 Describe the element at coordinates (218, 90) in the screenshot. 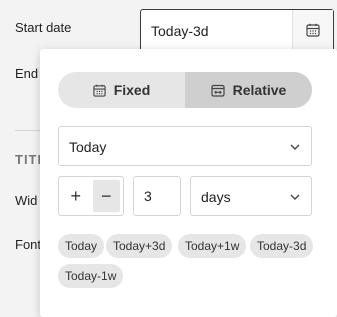

I see `relative-calendar-icon` at that location.